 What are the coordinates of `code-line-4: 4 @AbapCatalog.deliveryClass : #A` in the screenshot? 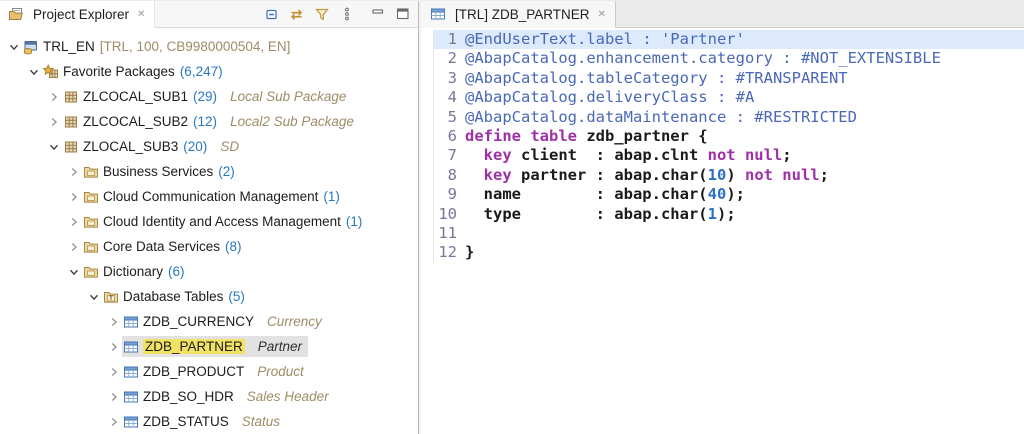 It's located at (722, 98).